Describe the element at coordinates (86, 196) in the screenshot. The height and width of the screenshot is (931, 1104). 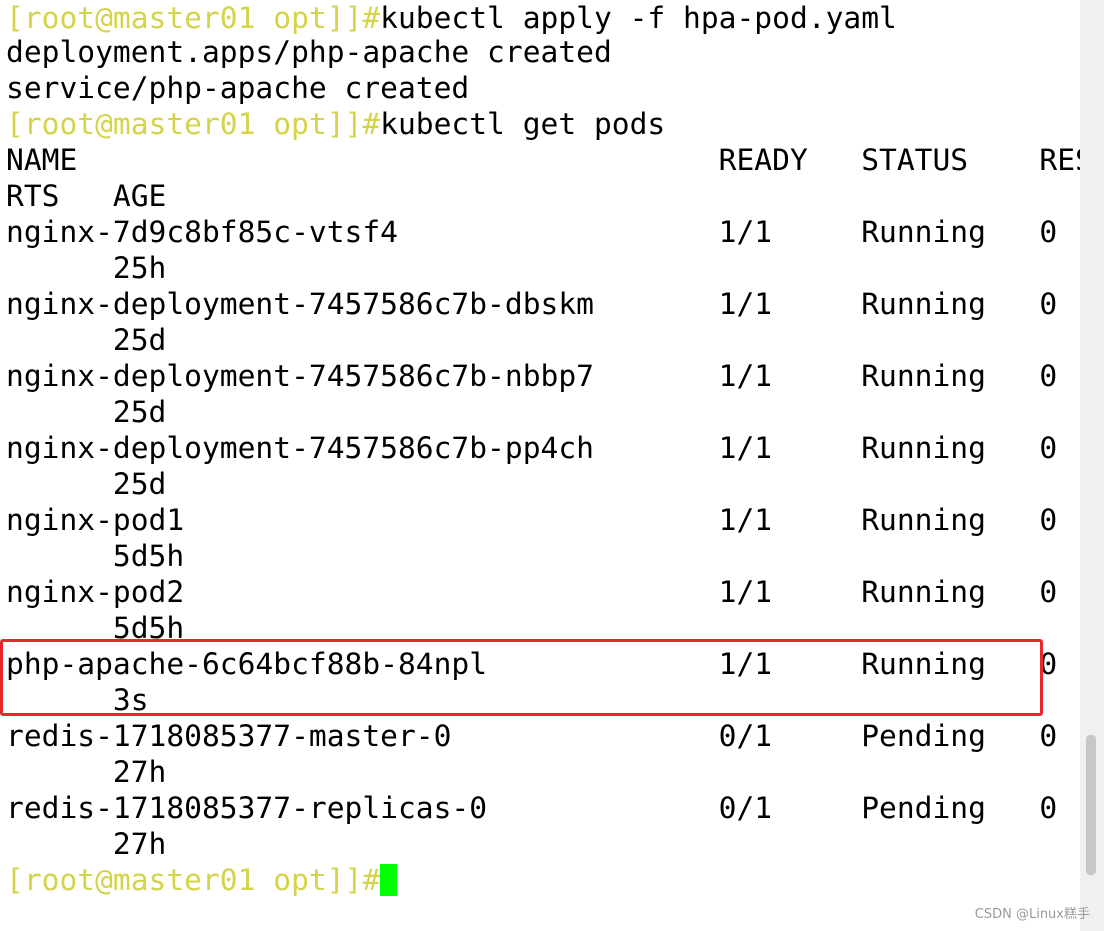
I see `table-header-wrap: RTS AGE` at that location.